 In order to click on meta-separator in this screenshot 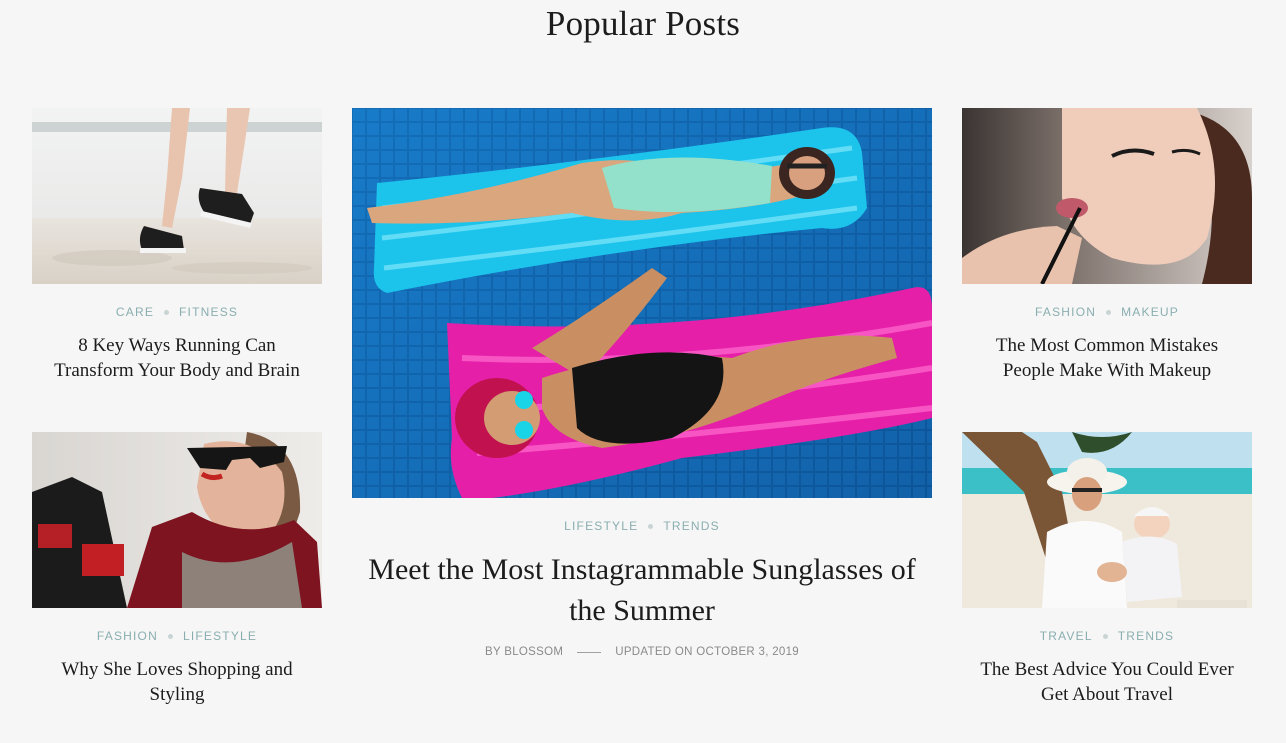, I will do `click(589, 652)`.